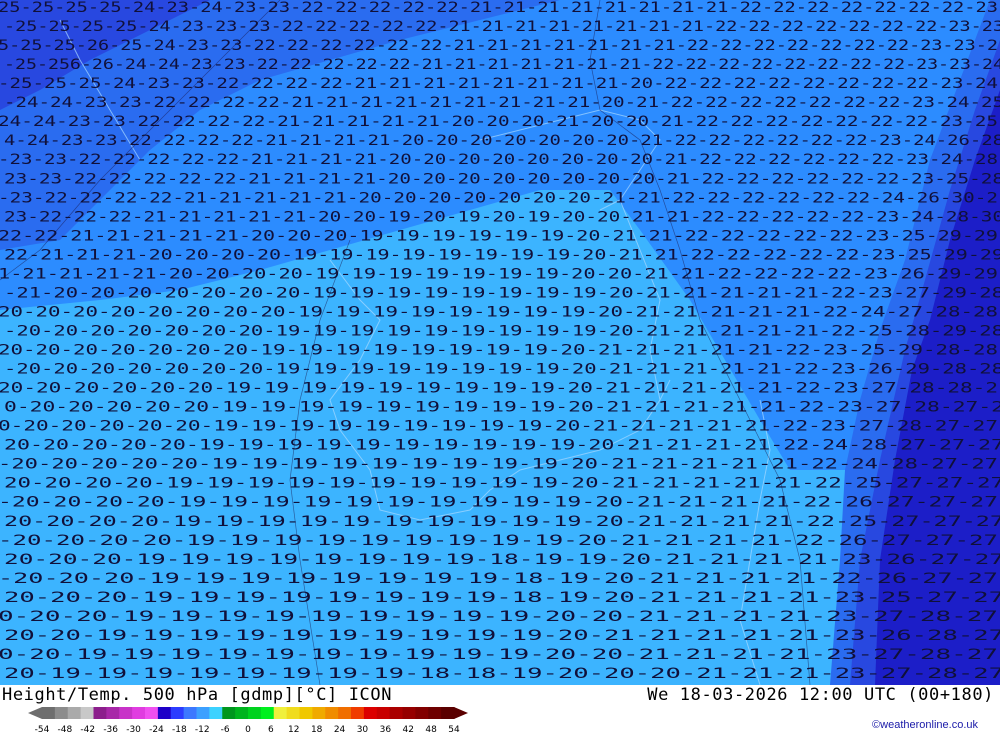 The width and height of the screenshot is (1000, 733). Describe the element at coordinates (317, 729) in the screenshot. I see `color-scale-label: 18` at that location.